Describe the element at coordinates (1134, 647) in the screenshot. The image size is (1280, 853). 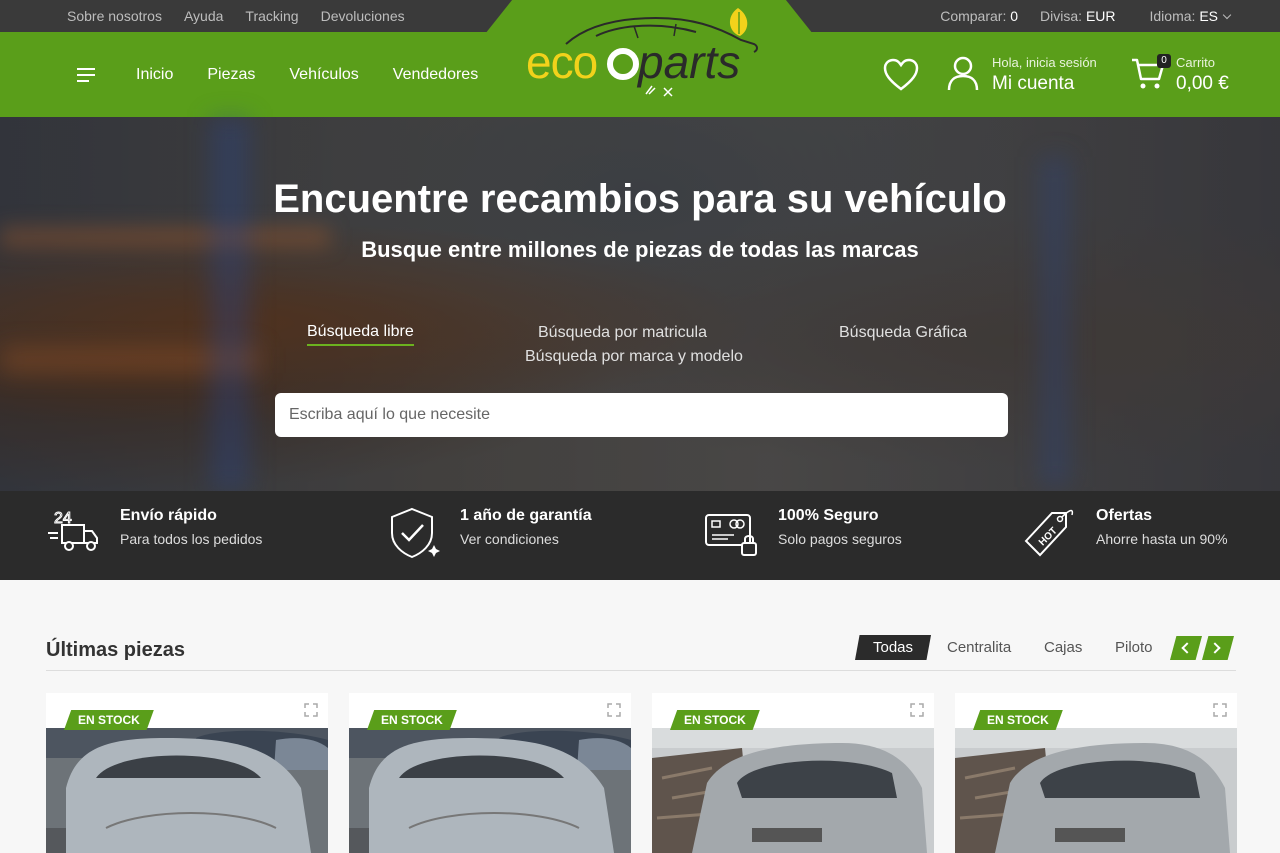
I see `filter-lights: Piloto` at that location.